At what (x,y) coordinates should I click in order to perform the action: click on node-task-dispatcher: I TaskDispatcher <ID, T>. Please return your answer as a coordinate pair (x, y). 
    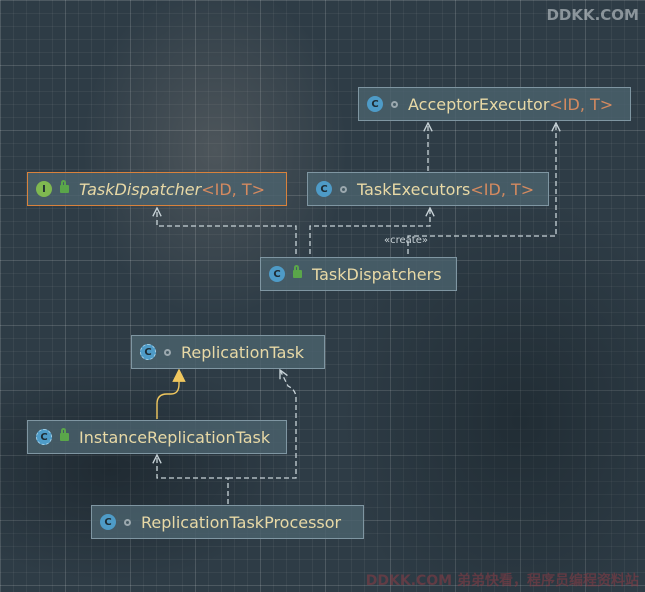
    Looking at the image, I should click on (157, 189).